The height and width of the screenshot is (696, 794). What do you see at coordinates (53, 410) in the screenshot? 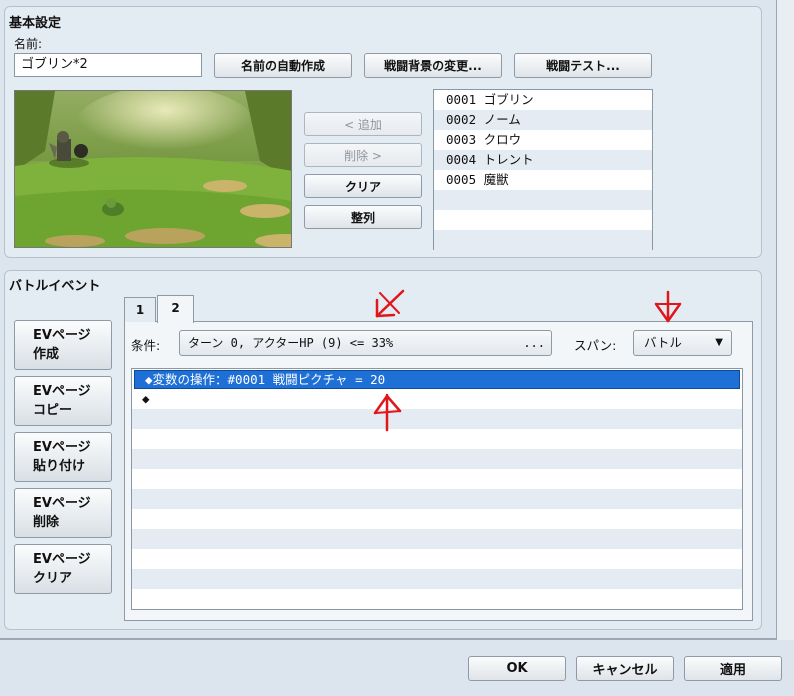
I see `button-line: コピー` at bounding box center [53, 410].